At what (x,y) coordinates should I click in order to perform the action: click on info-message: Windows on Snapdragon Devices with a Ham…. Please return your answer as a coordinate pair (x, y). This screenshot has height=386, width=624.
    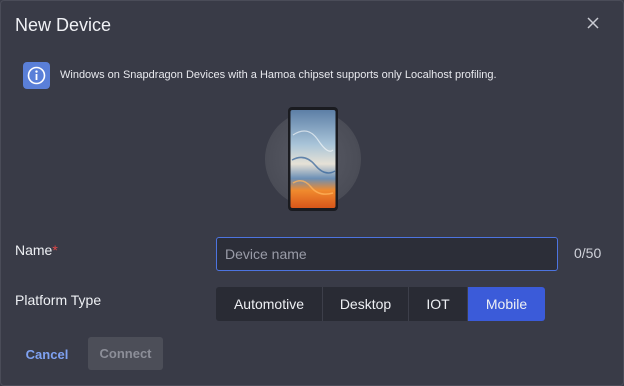
    Looking at the image, I should click on (278, 75).